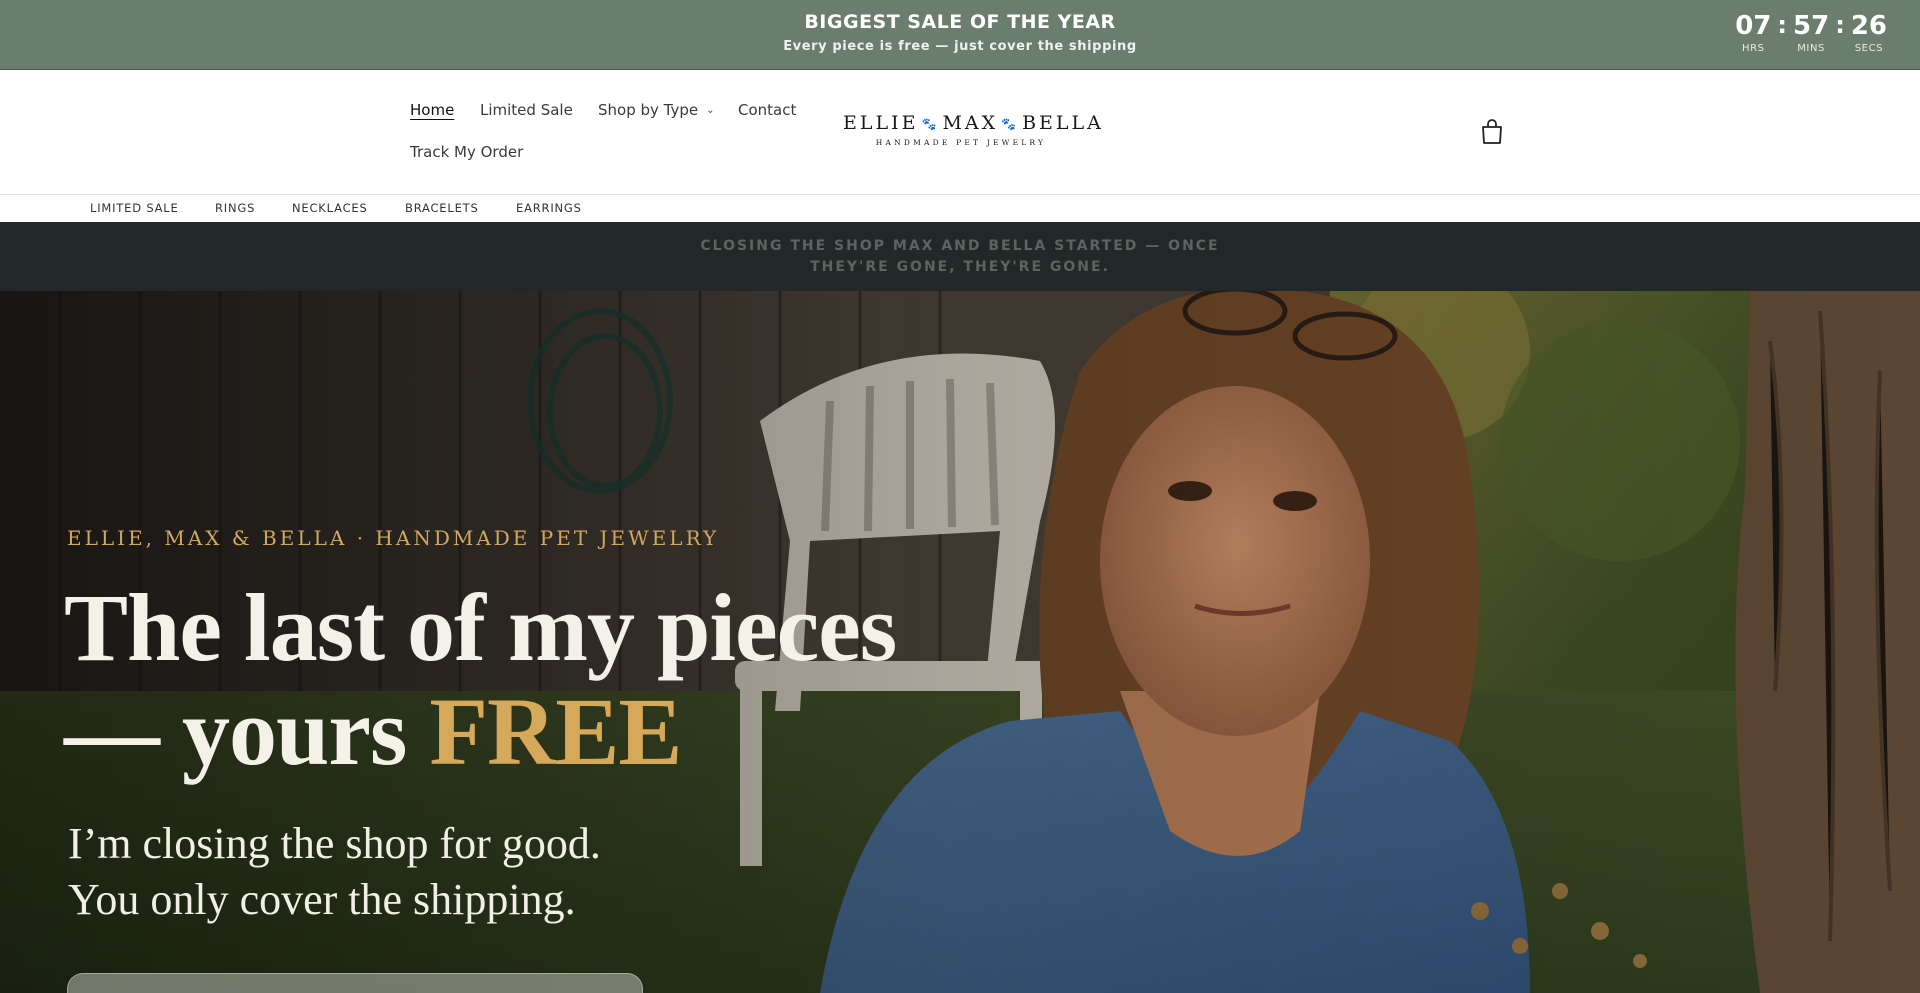  What do you see at coordinates (1869, 48) in the screenshot?
I see `countdown-seconds-label: SECS` at bounding box center [1869, 48].